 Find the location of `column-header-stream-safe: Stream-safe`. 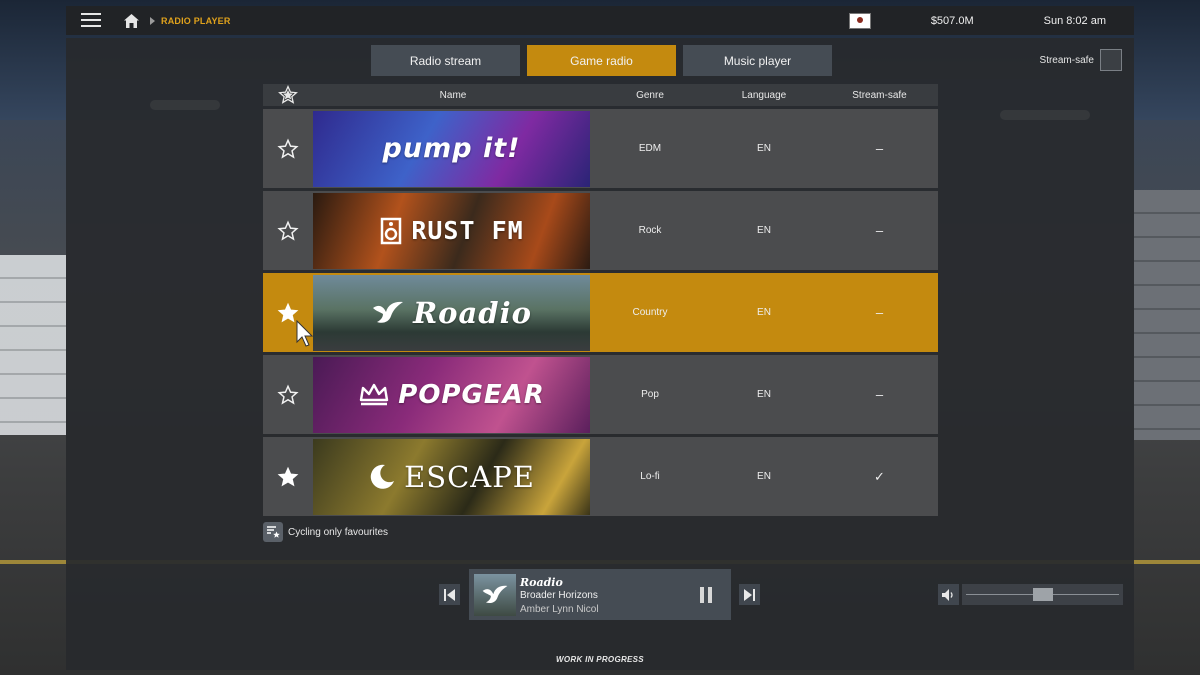

column-header-stream-safe: Stream-safe is located at coordinates (879, 95).